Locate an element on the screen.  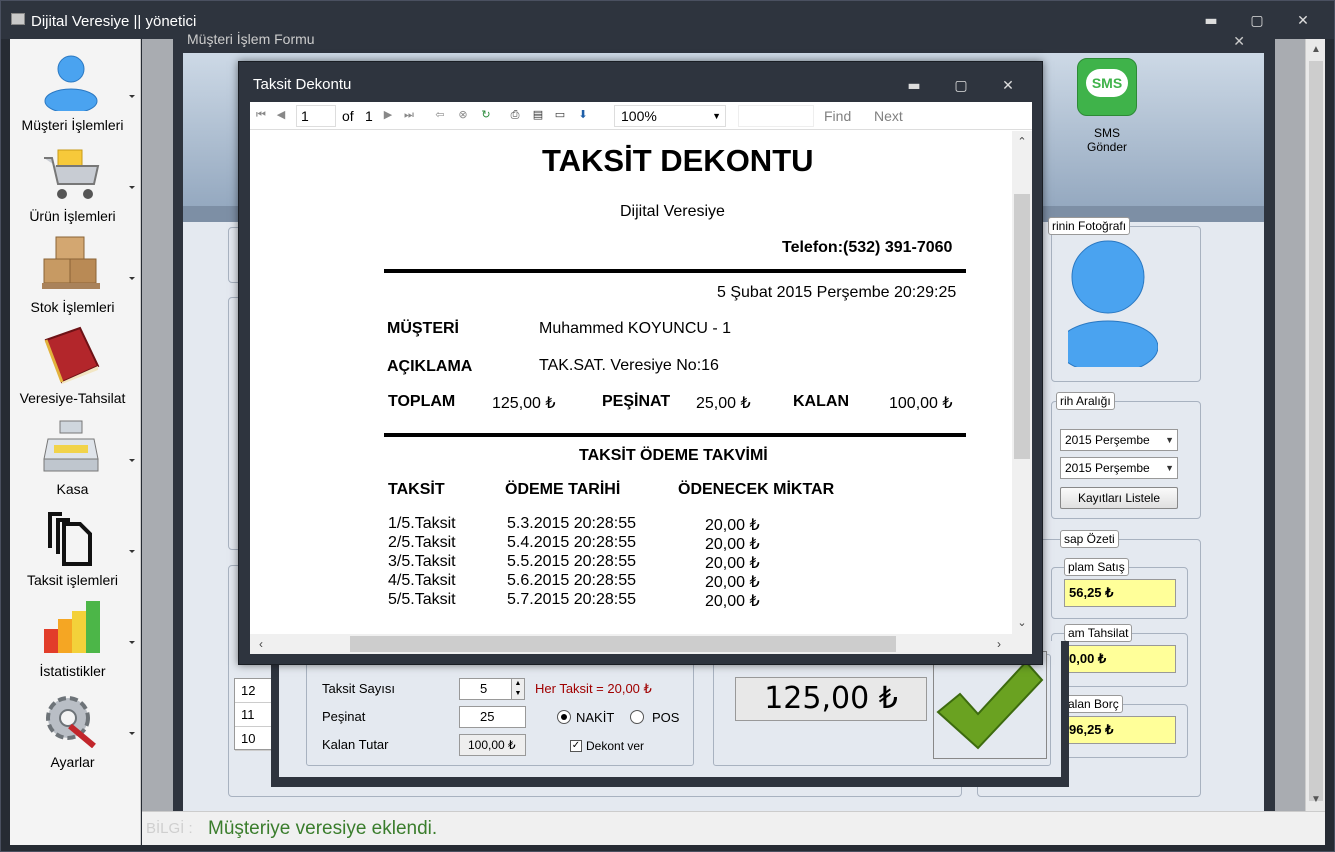
find-link: Find is located at coordinates (837, 116).